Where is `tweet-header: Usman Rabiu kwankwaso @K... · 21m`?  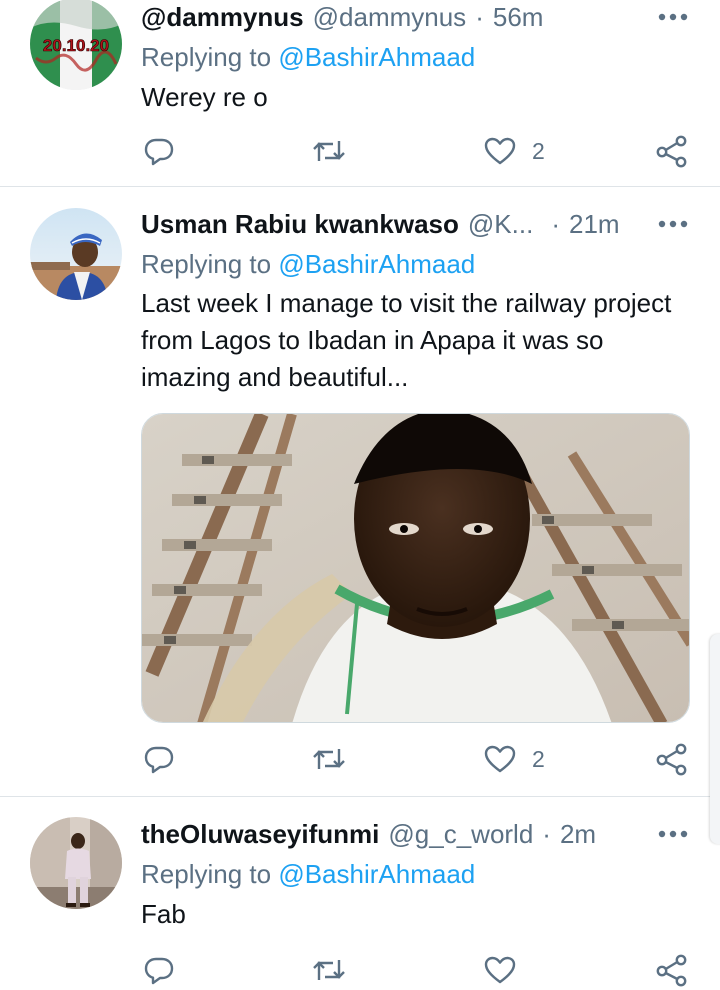 tweet-header: Usman Rabiu kwankwaso @K... · 21m is located at coordinates (415, 224).